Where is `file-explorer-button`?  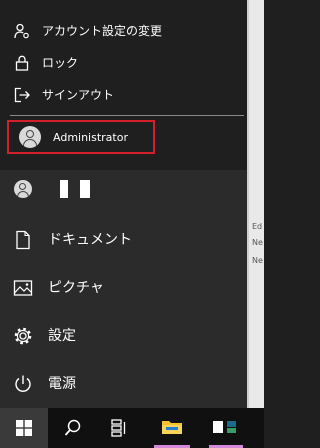
file-explorer-button is located at coordinates (172, 428).